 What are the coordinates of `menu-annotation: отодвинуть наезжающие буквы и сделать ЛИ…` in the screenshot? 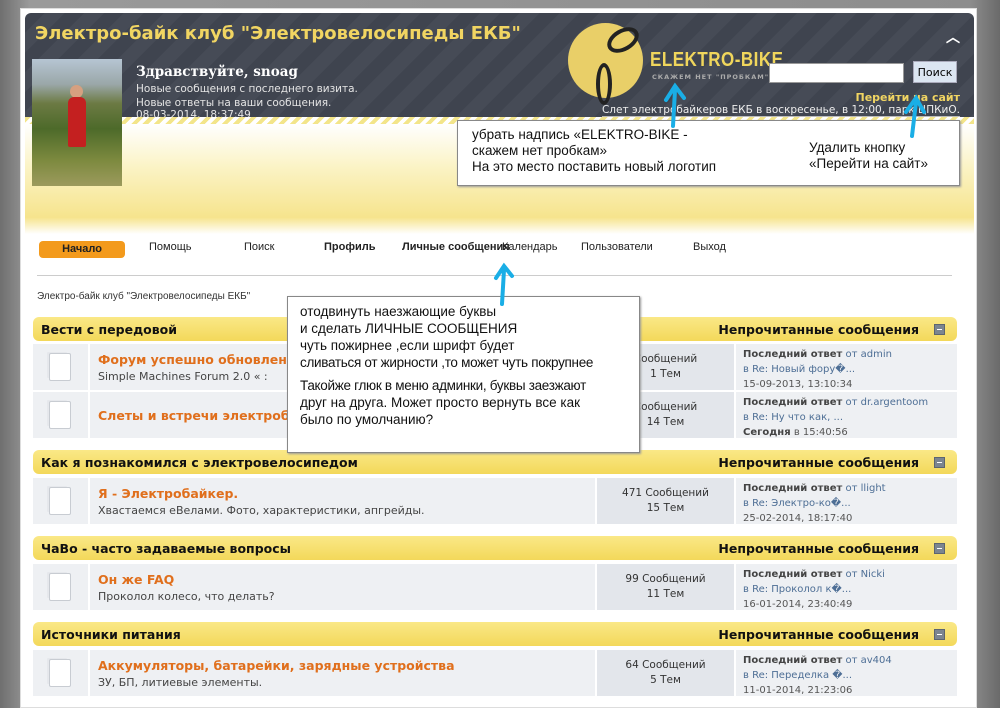 It's located at (463, 374).